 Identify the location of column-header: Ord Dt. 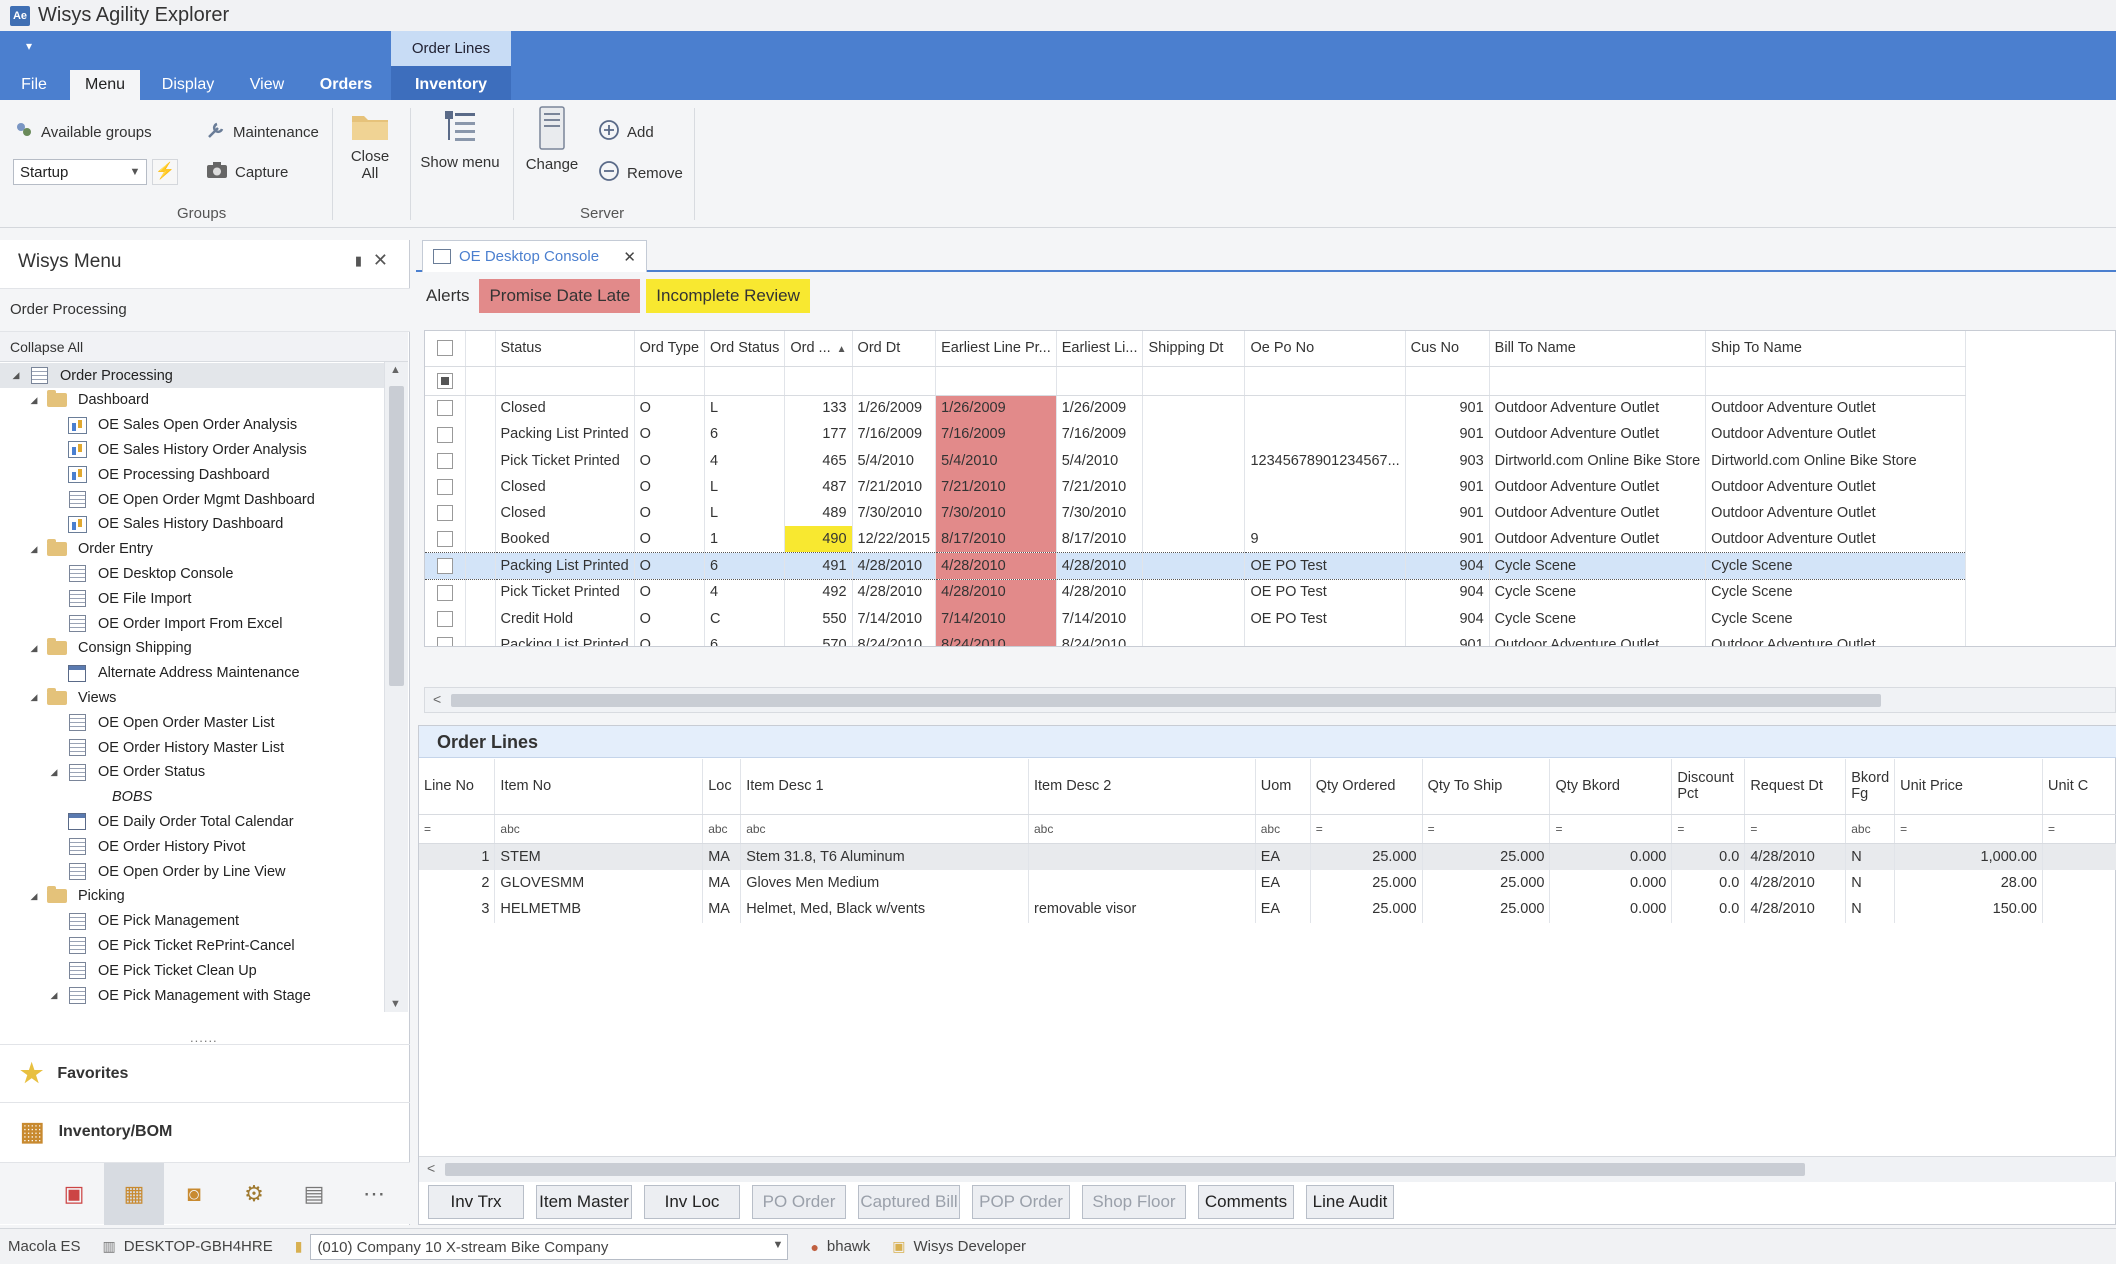
(894, 349).